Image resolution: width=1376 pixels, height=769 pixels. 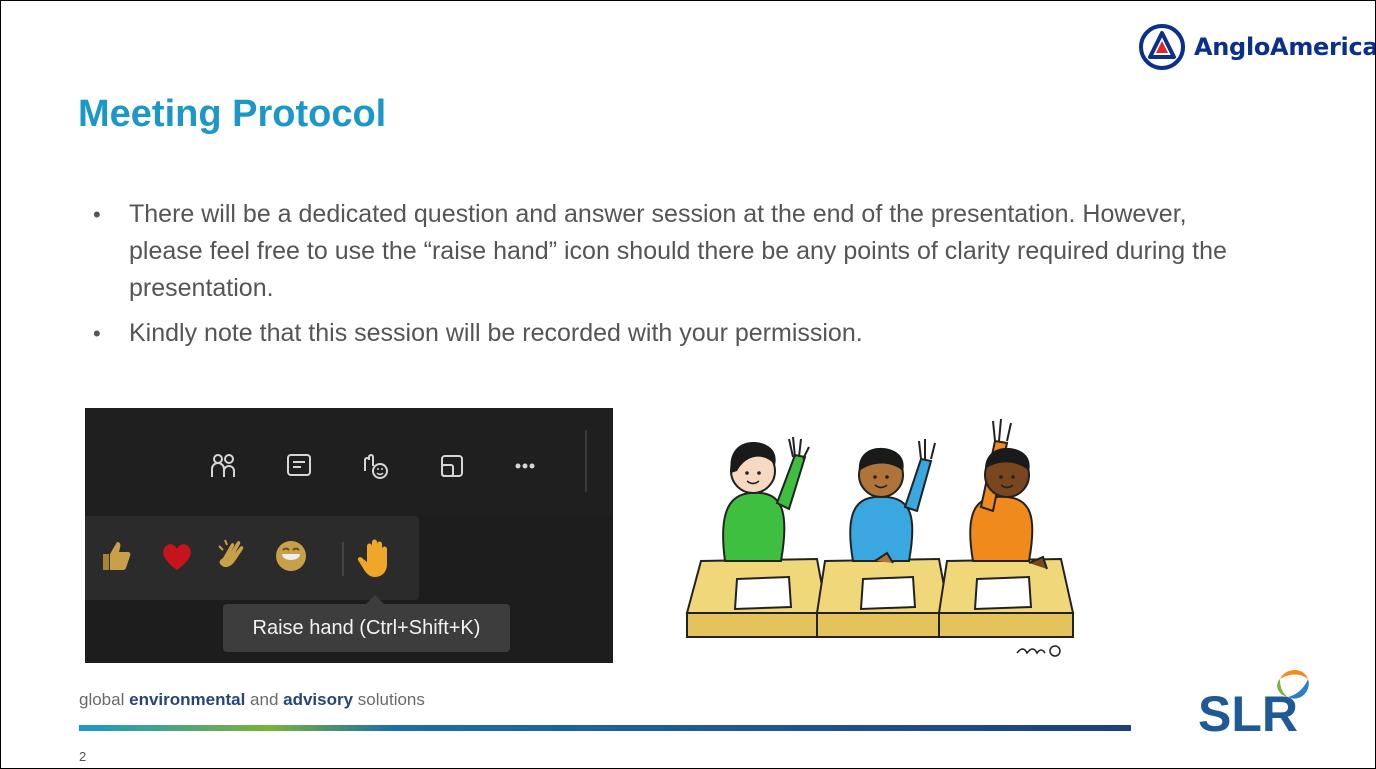 What do you see at coordinates (235, 558) in the screenshot?
I see `applause-icon` at bounding box center [235, 558].